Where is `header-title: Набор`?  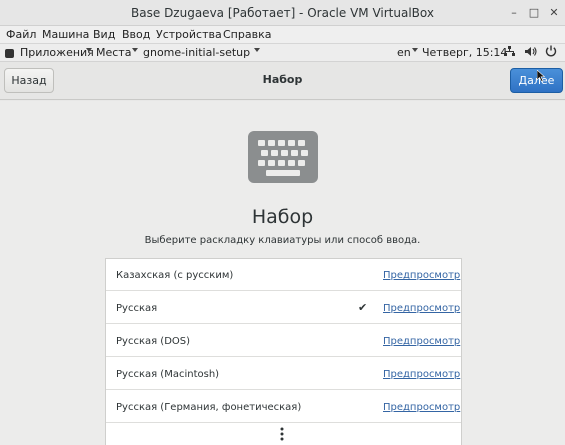
header-title: Набор is located at coordinates (282, 79).